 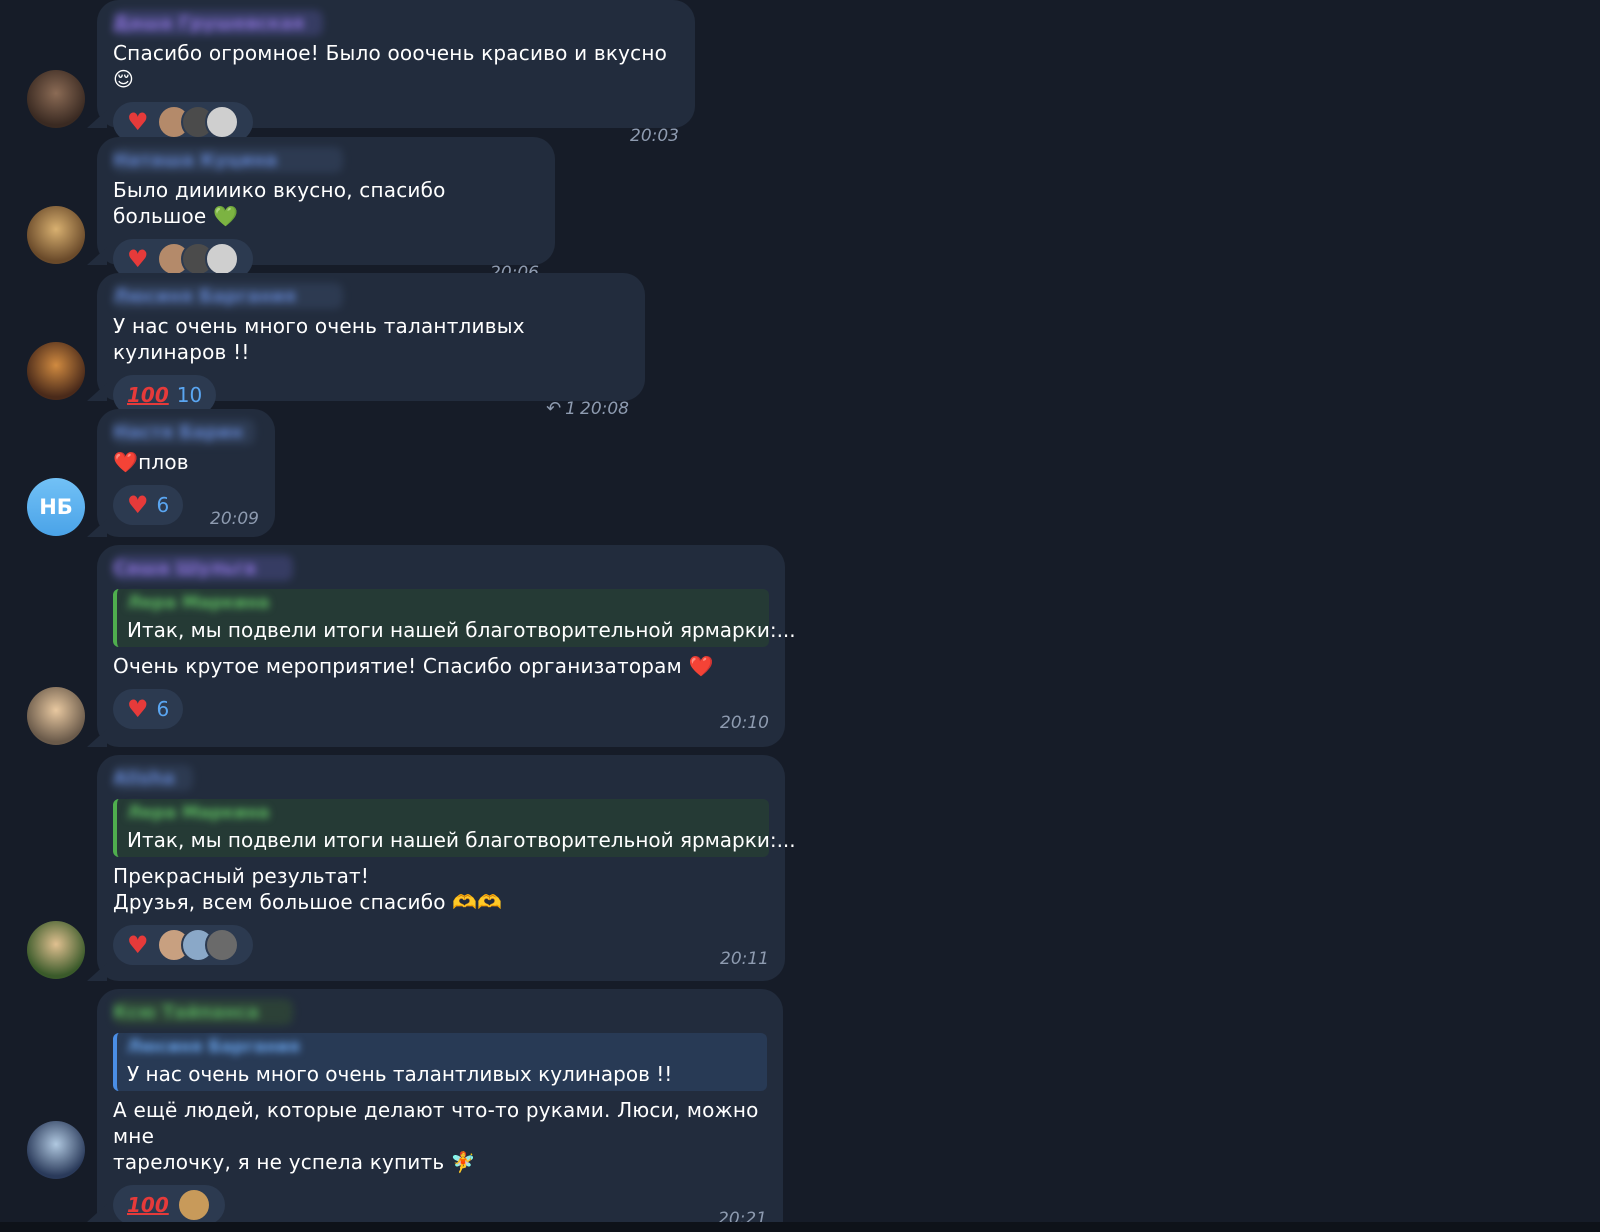 I want to click on message-text: ❤️плов, so click(x=151, y=462).